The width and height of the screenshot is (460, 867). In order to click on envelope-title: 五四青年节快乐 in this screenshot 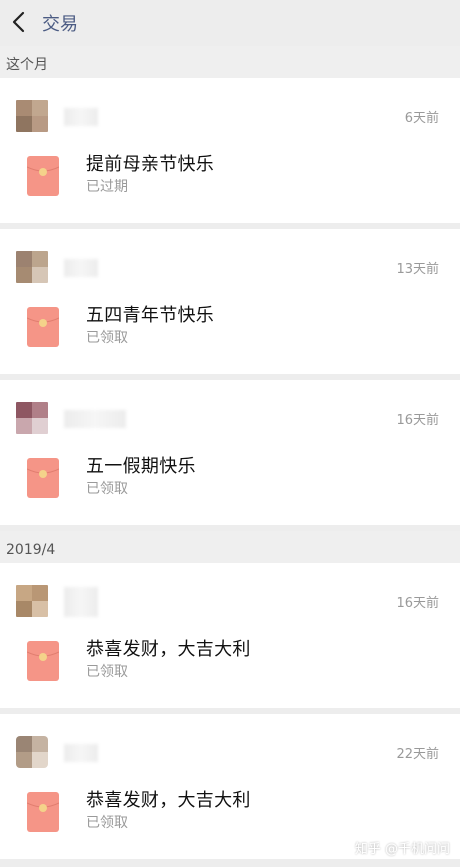, I will do `click(150, 315)`.